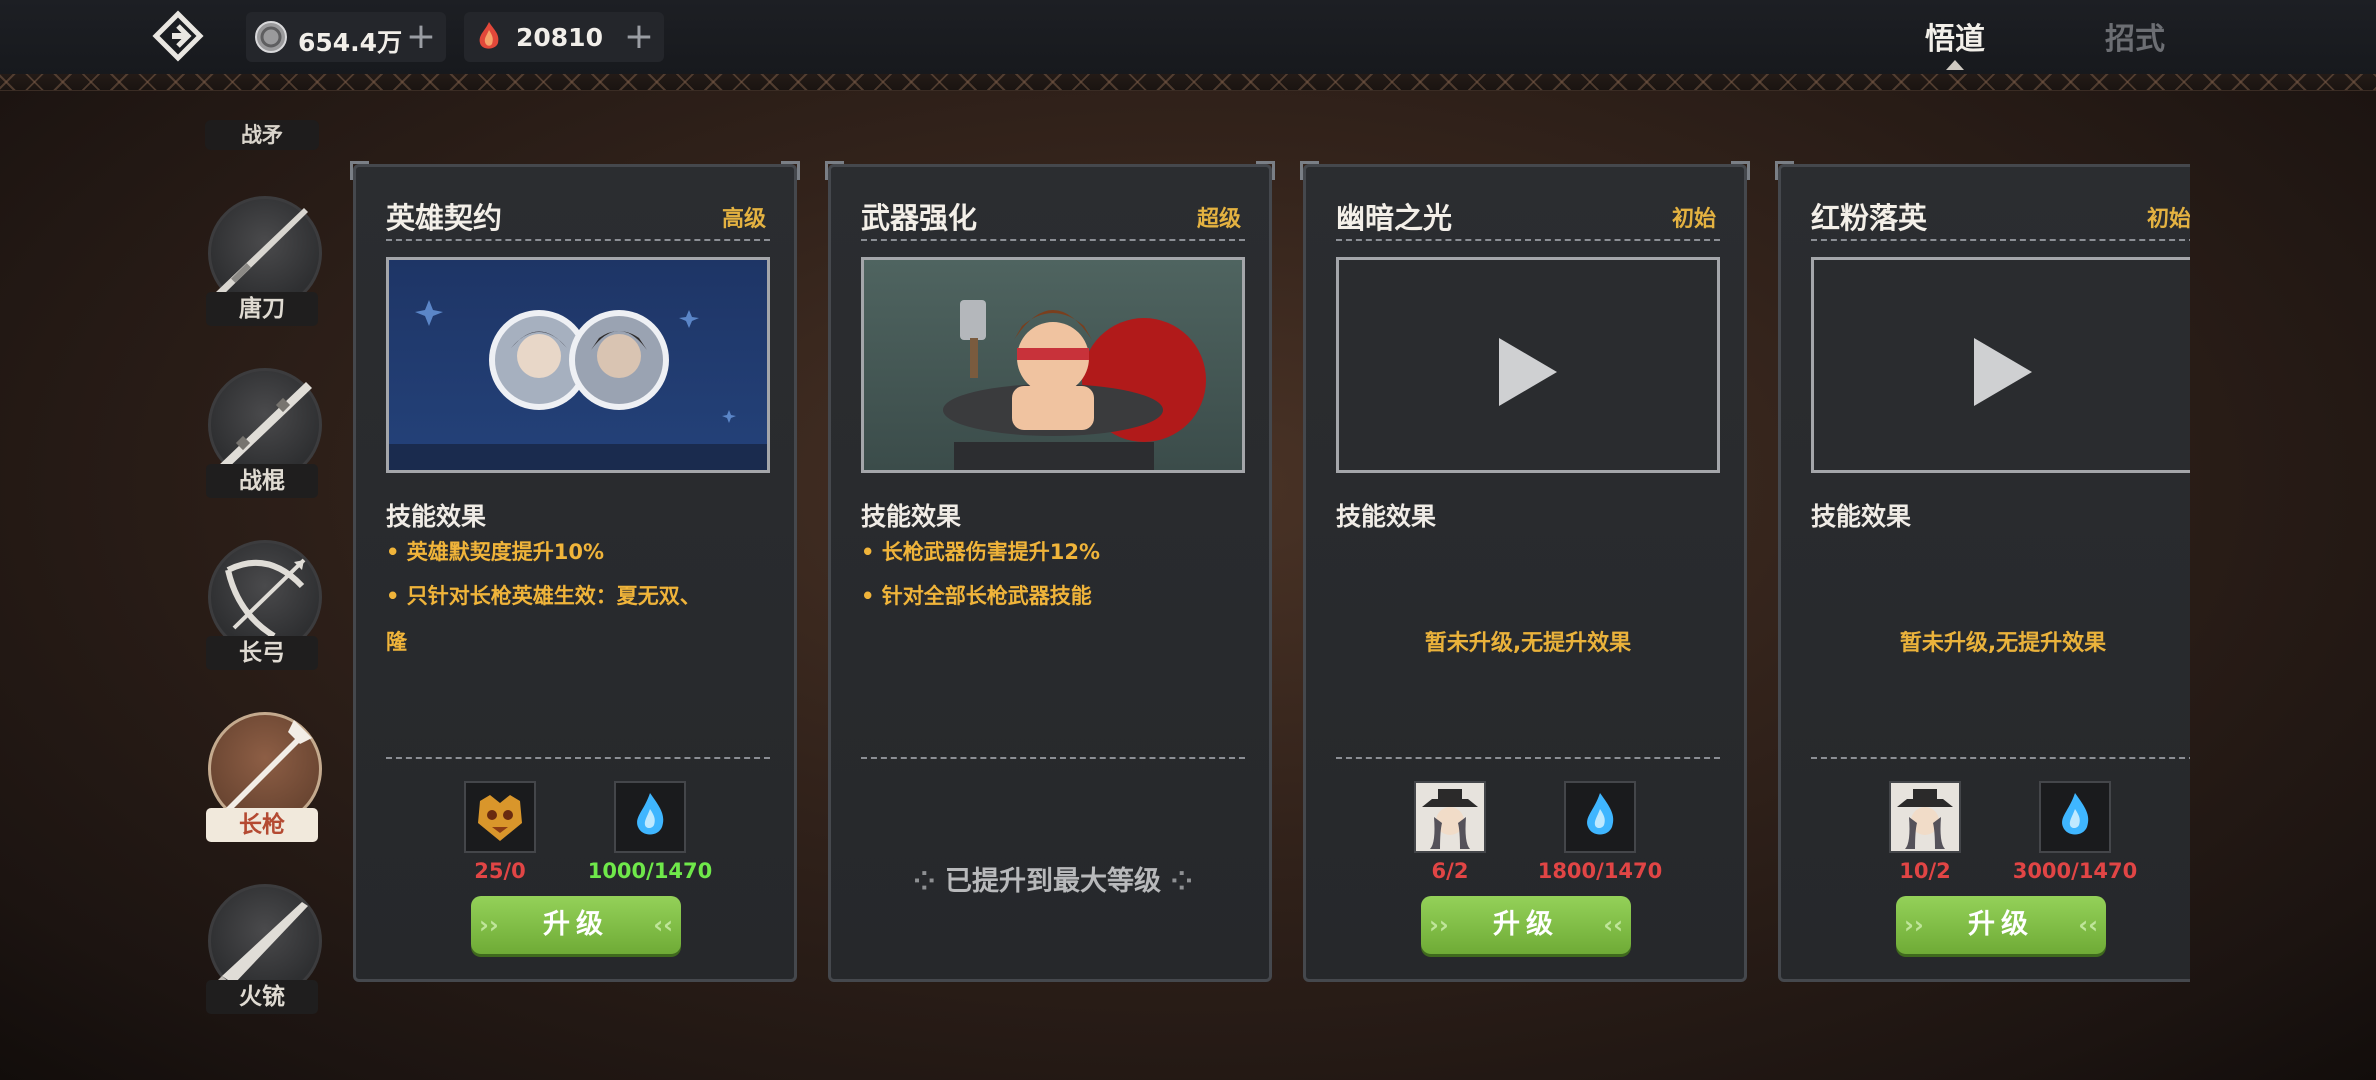 This screenshot has height=1080, width=2376. What do you see at coordinates (976, 596) in the screenshot?
I see `skill-effect-line: • 针对全部长枪武器技能` at bounding box center [976, 596].